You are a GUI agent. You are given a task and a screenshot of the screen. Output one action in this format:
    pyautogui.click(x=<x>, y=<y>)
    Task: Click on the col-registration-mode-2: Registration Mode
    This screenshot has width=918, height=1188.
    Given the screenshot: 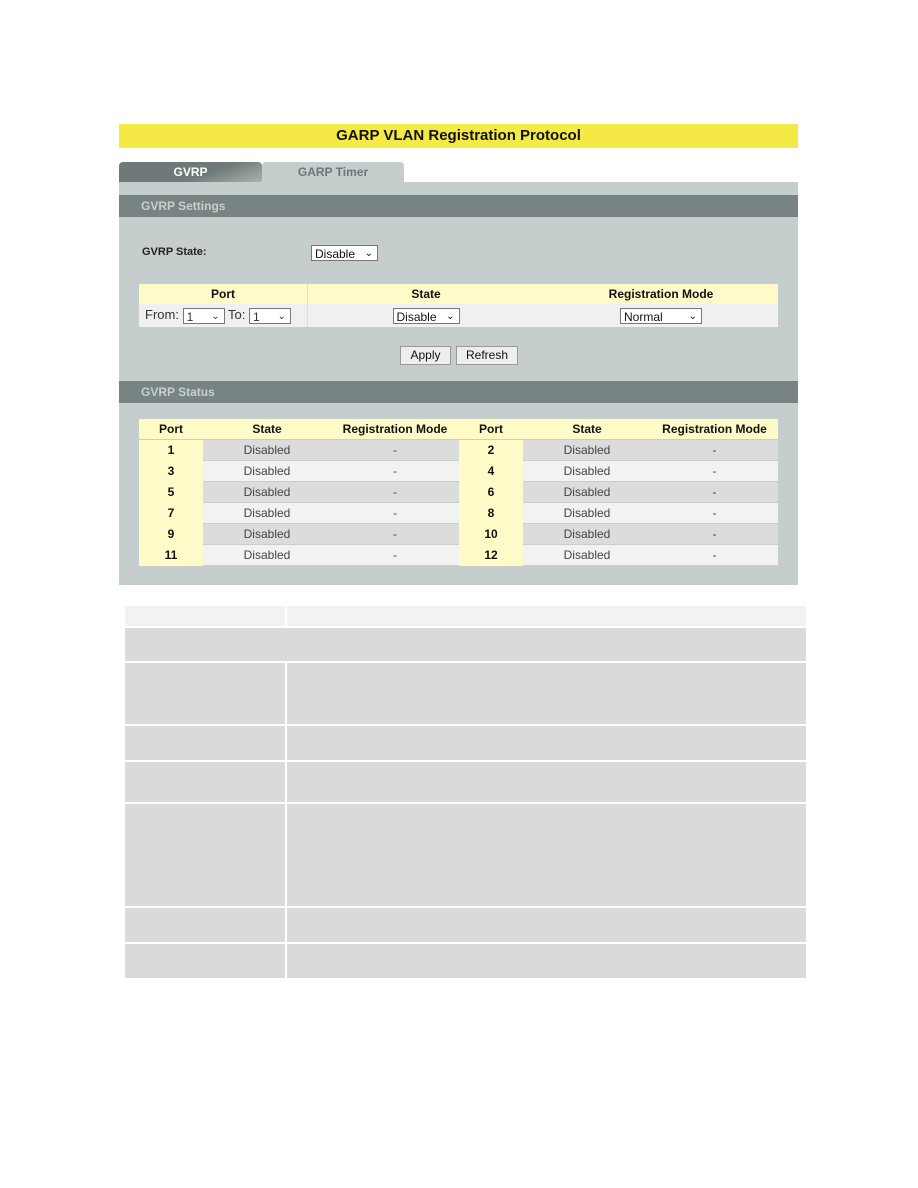 What is the action you would take?
    pyautogui.click(x=714, y=429)
    